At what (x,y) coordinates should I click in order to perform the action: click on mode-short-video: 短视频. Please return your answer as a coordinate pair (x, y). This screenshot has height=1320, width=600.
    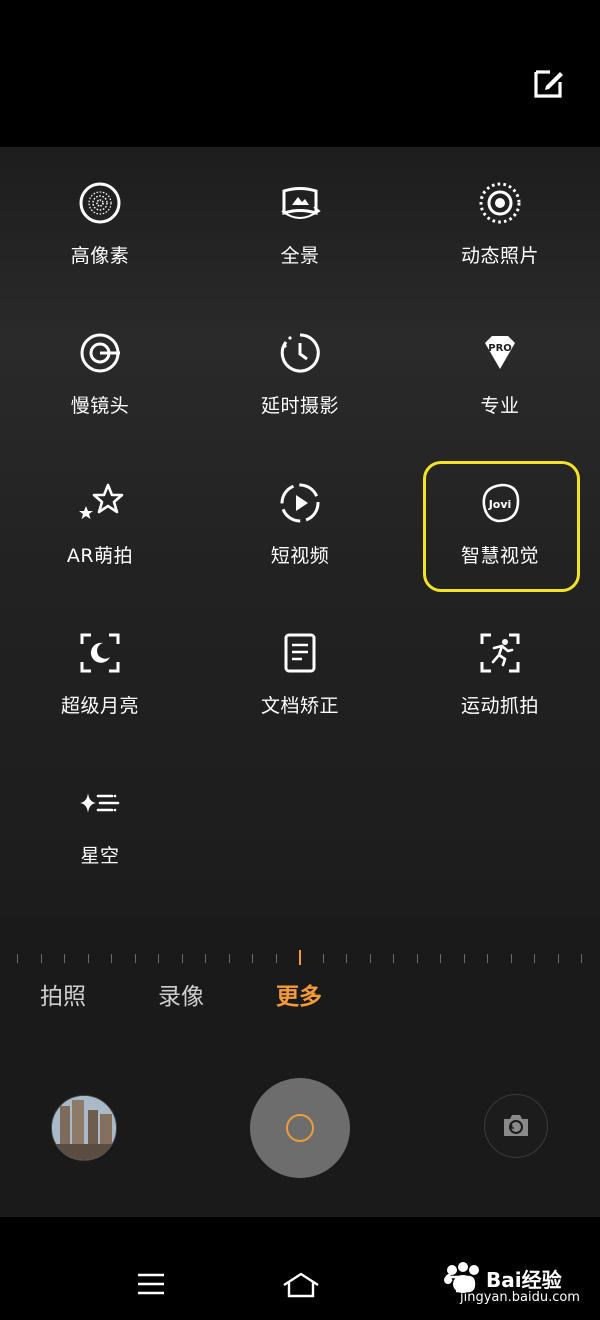
    Looking at the image, I should click on (300, 517).